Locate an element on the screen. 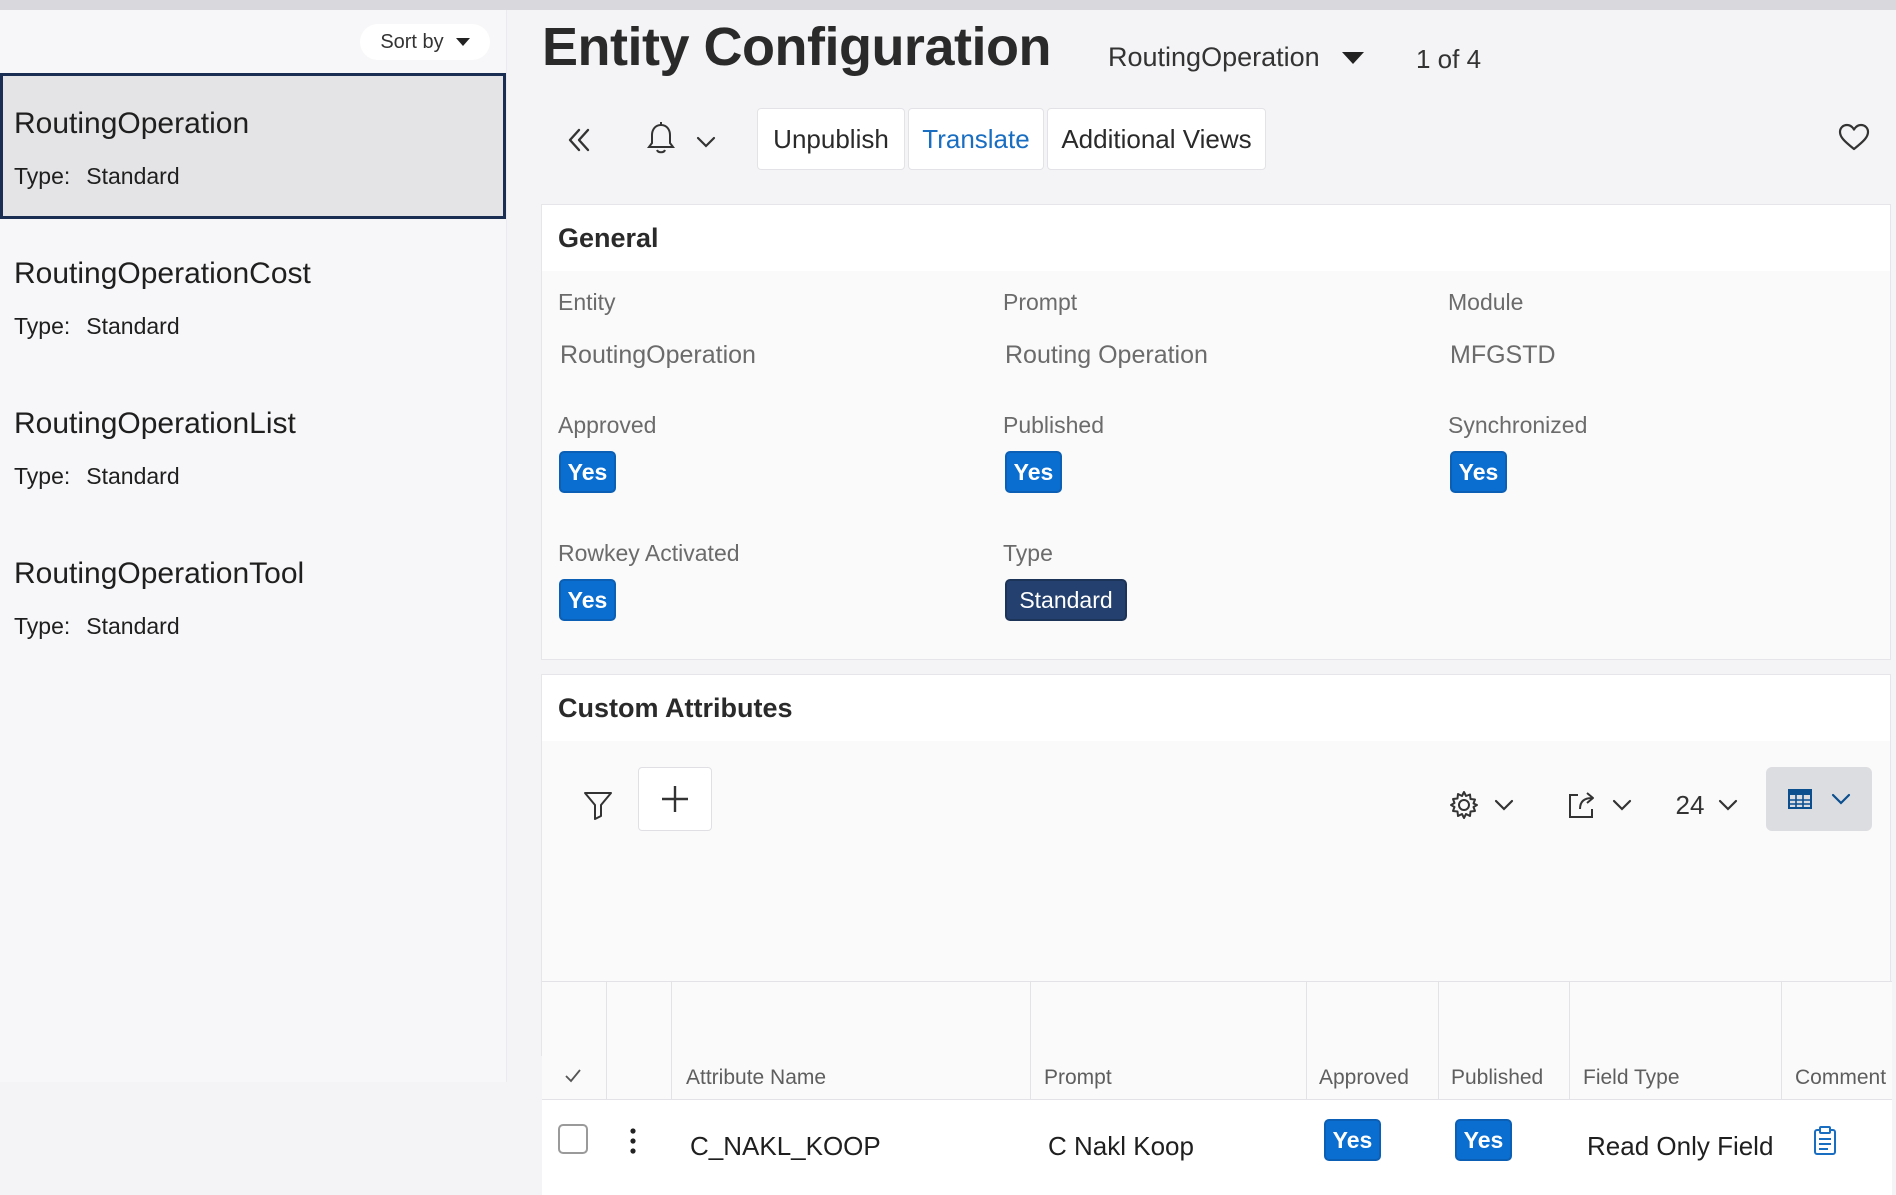 The height and width of the screenshot is (1195, 1896). page-size-selector: 24 is located at coordinates (1707, 805).